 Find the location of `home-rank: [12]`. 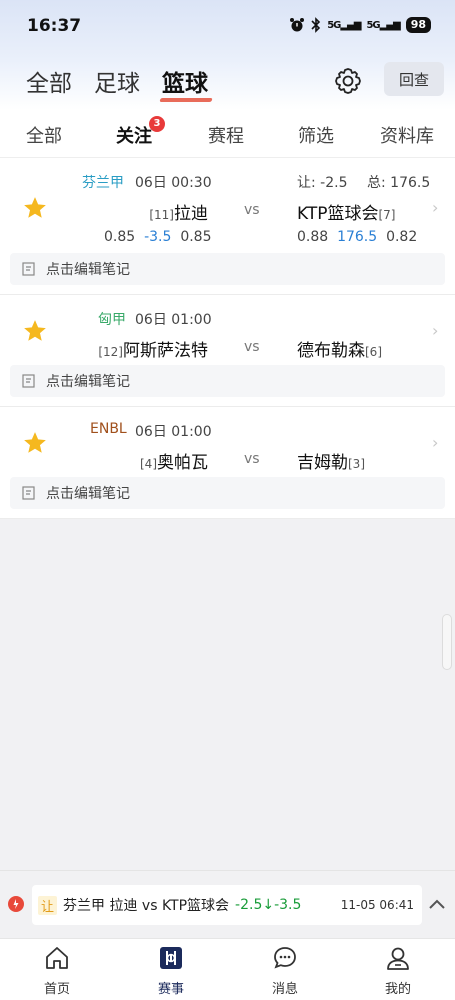

home-rank: [12] is located at coordinates (110, 352).